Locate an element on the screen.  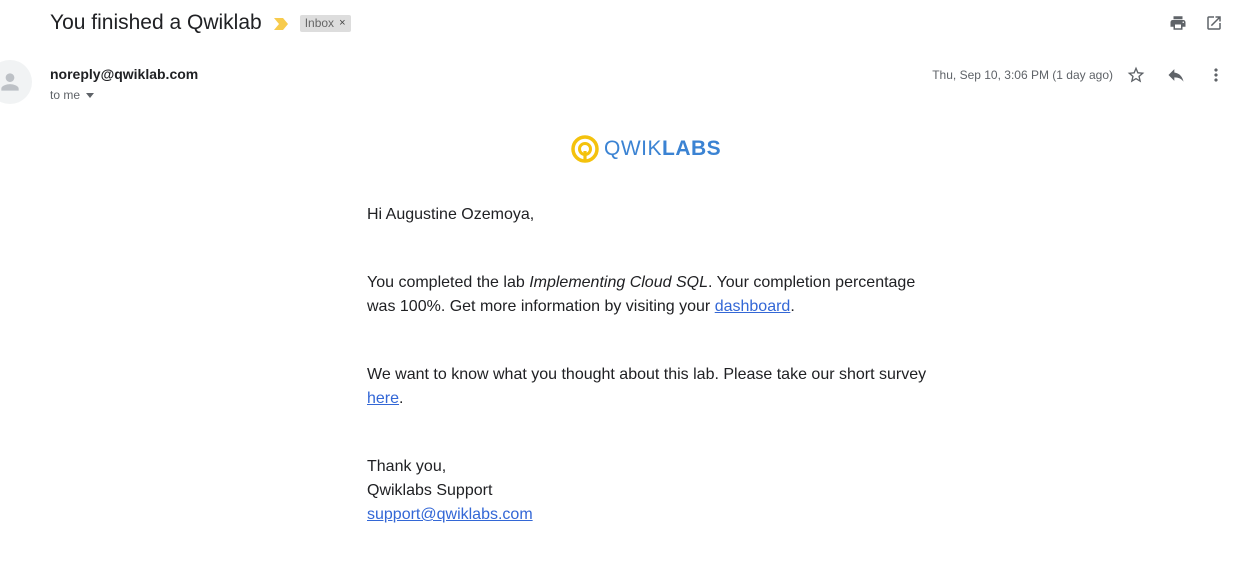
qwiklabs-logo-icon is located at coordinates (585, 149).